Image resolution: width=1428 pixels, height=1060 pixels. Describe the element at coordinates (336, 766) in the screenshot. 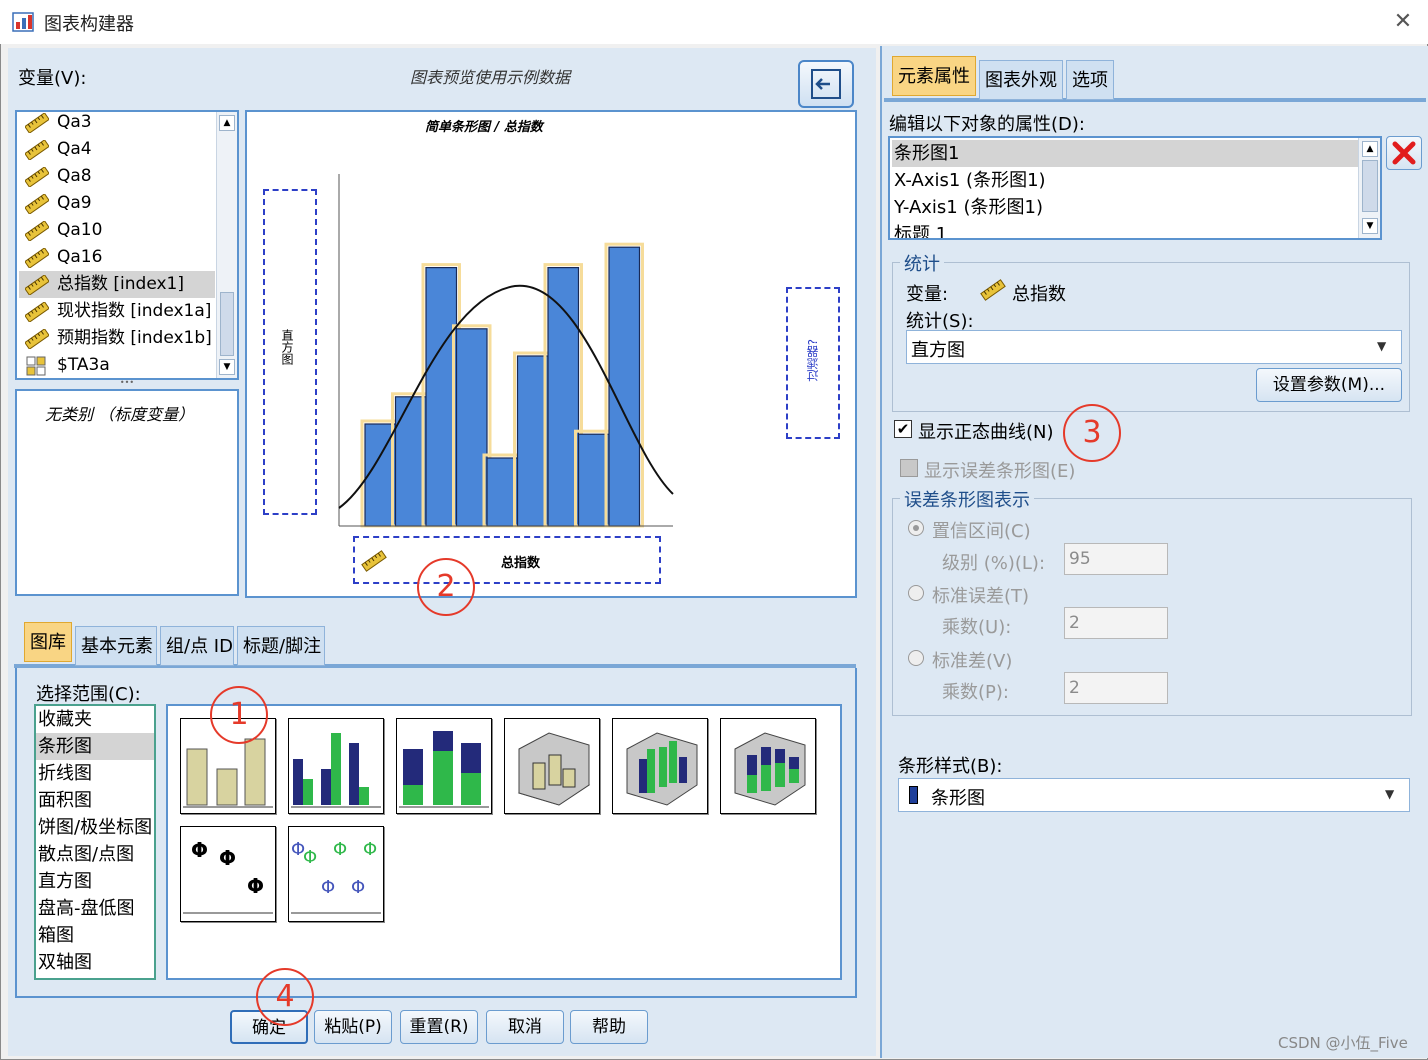

I see `clustered-bar-thumb` at that location.